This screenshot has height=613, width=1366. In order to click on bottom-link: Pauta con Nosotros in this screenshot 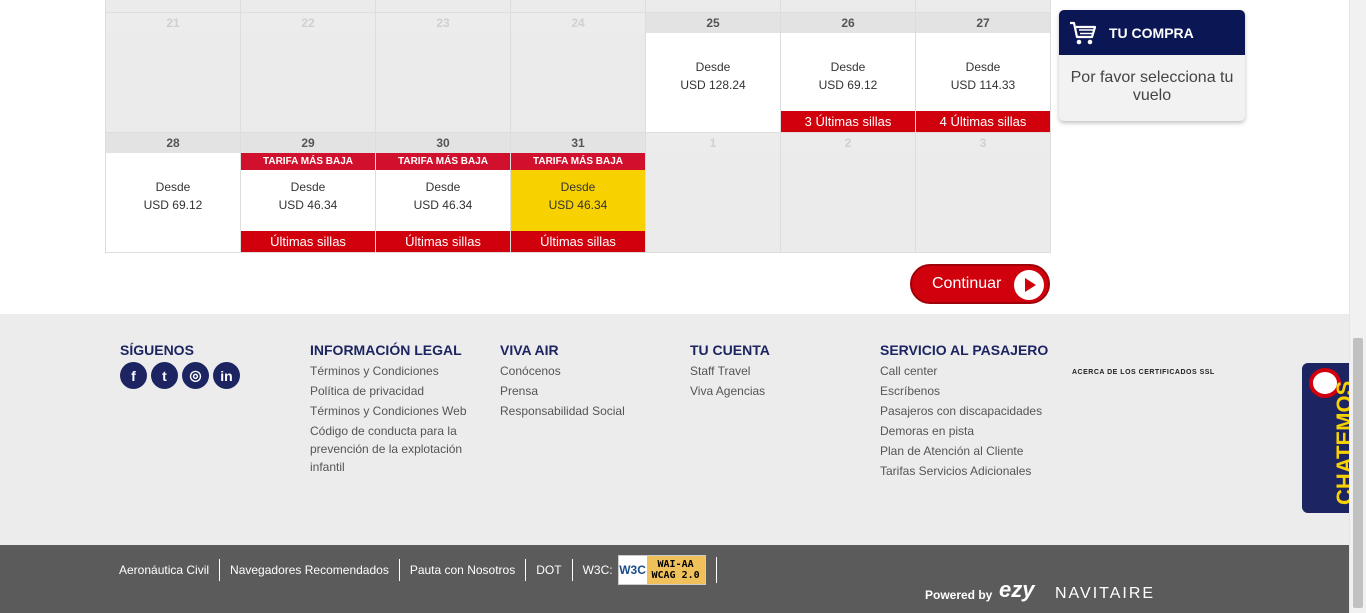, I will do `click(463, 570)`.